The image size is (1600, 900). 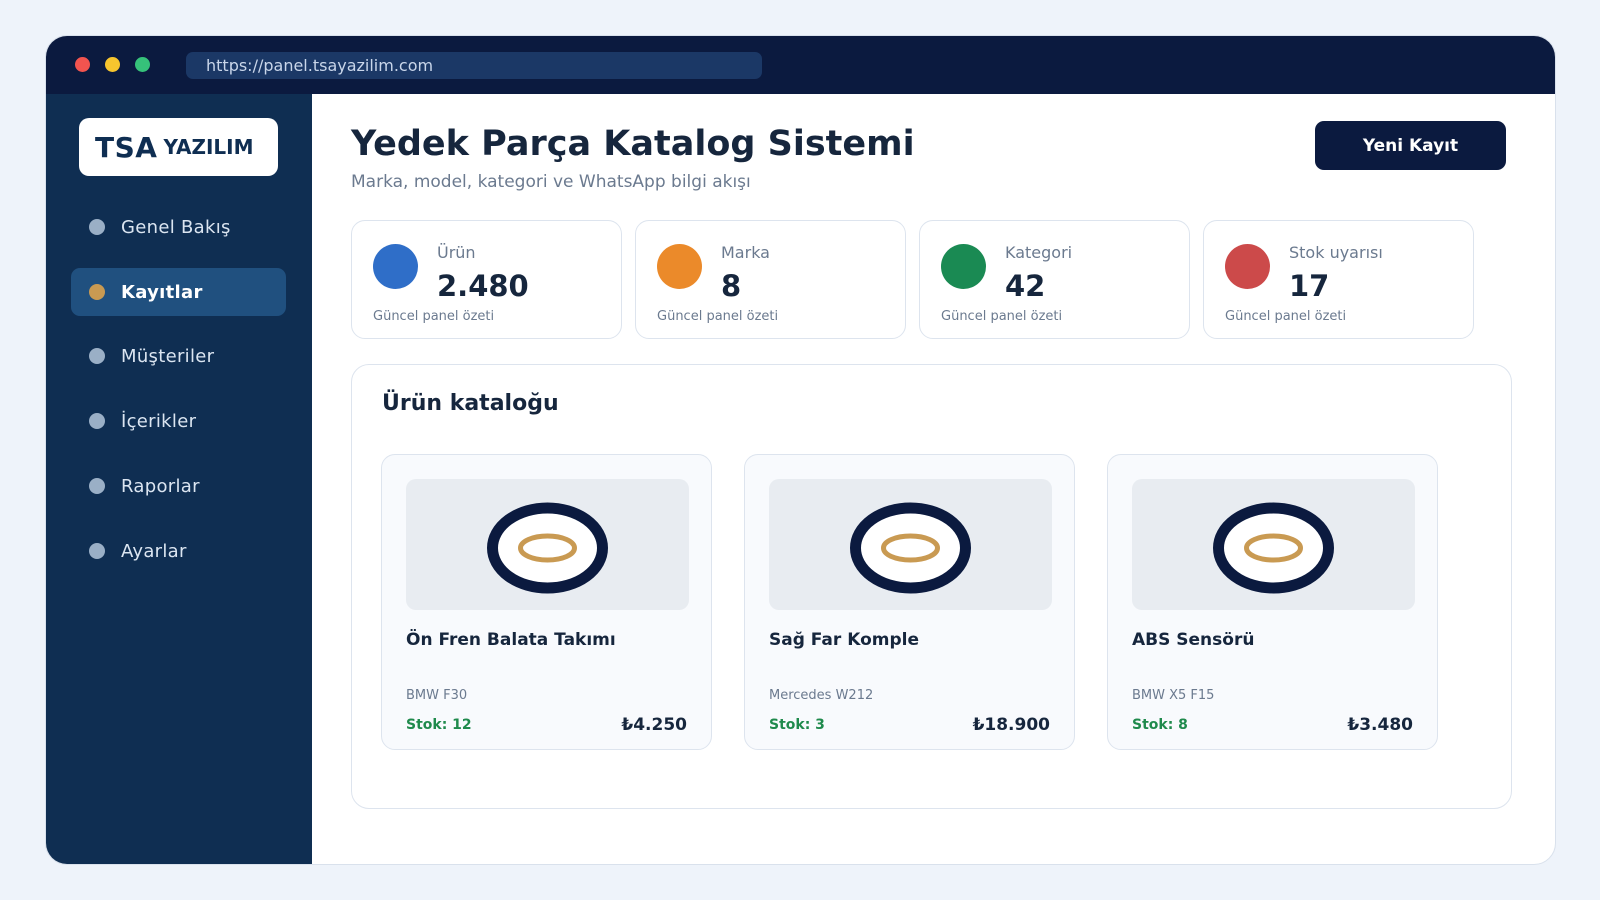 What do you see at coordinates (162, 292) in the screenshot?
I see `sidebar-item-label: Kayıtlar` at bounding box center [162, 292].